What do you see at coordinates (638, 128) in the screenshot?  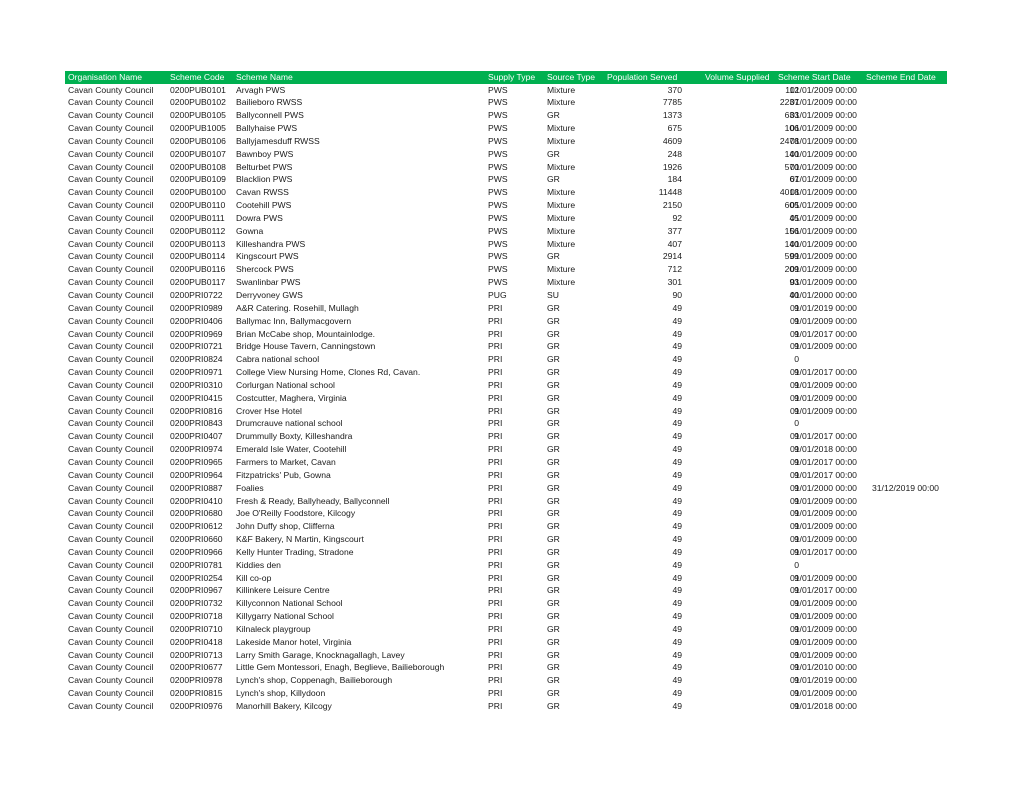 I see `population-served-cell: 675` at bounding box center [638, 128].